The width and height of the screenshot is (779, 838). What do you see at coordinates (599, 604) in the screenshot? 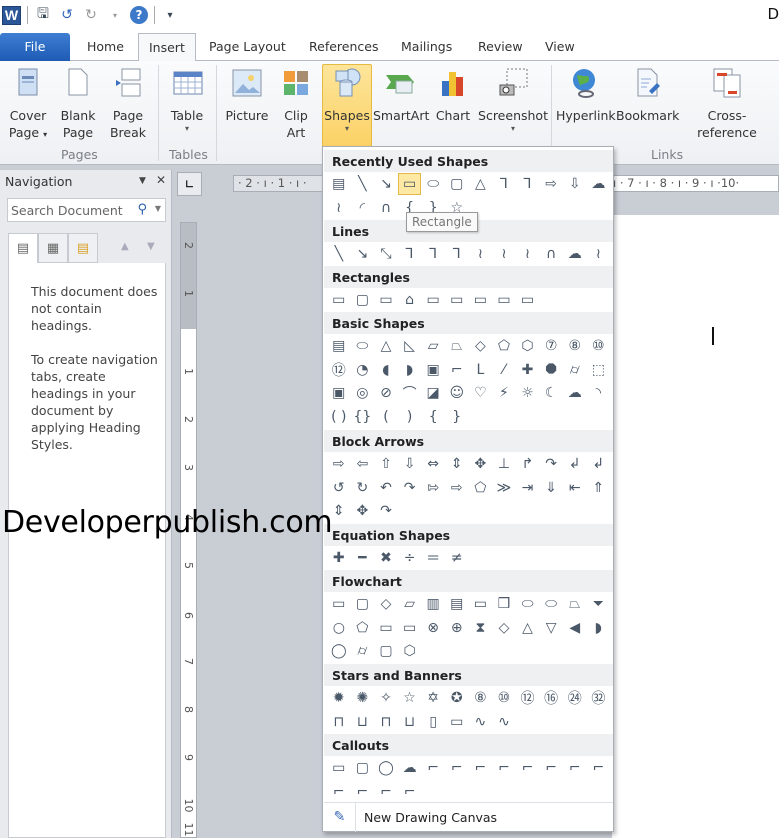
I see `shape-item: ⏷` at bounding box center [599, 604].